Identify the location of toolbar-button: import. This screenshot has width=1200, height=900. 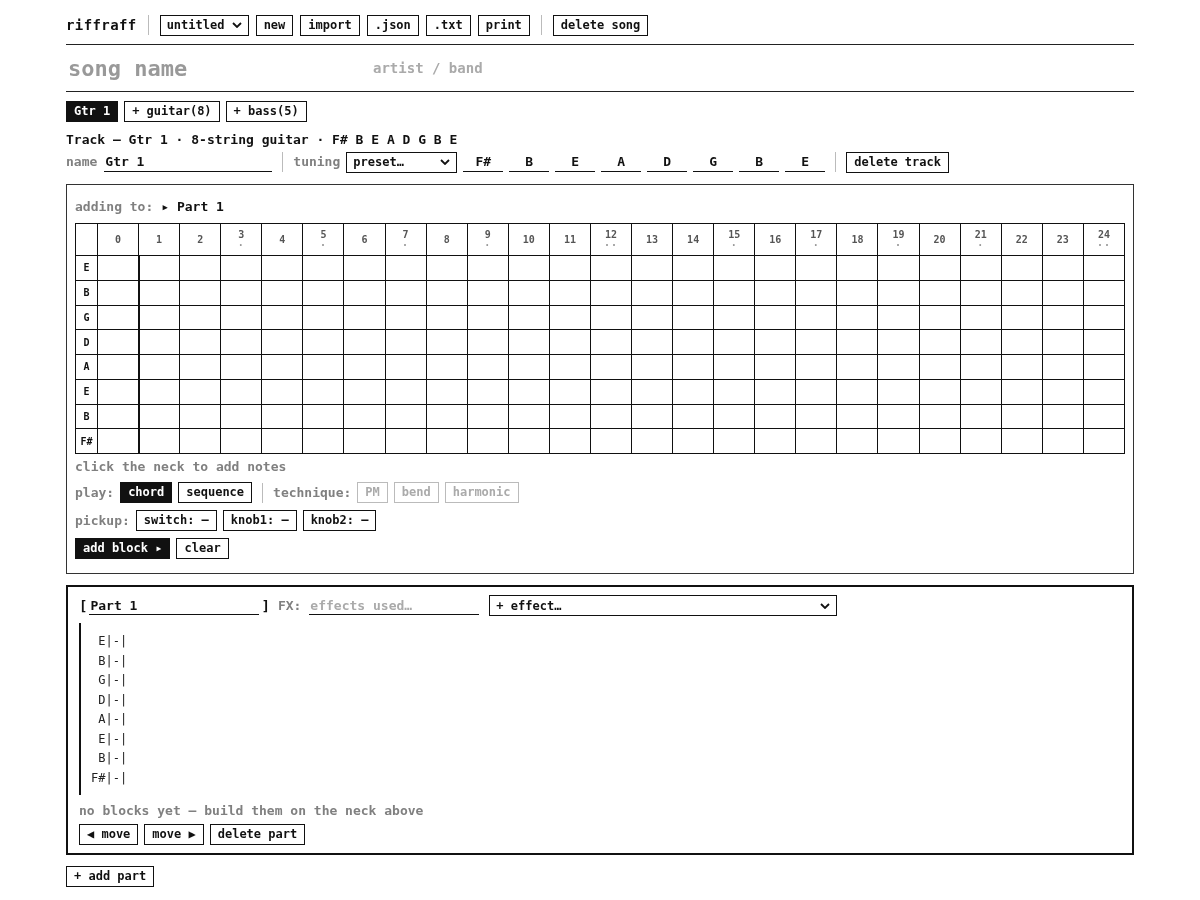
(330, 25).